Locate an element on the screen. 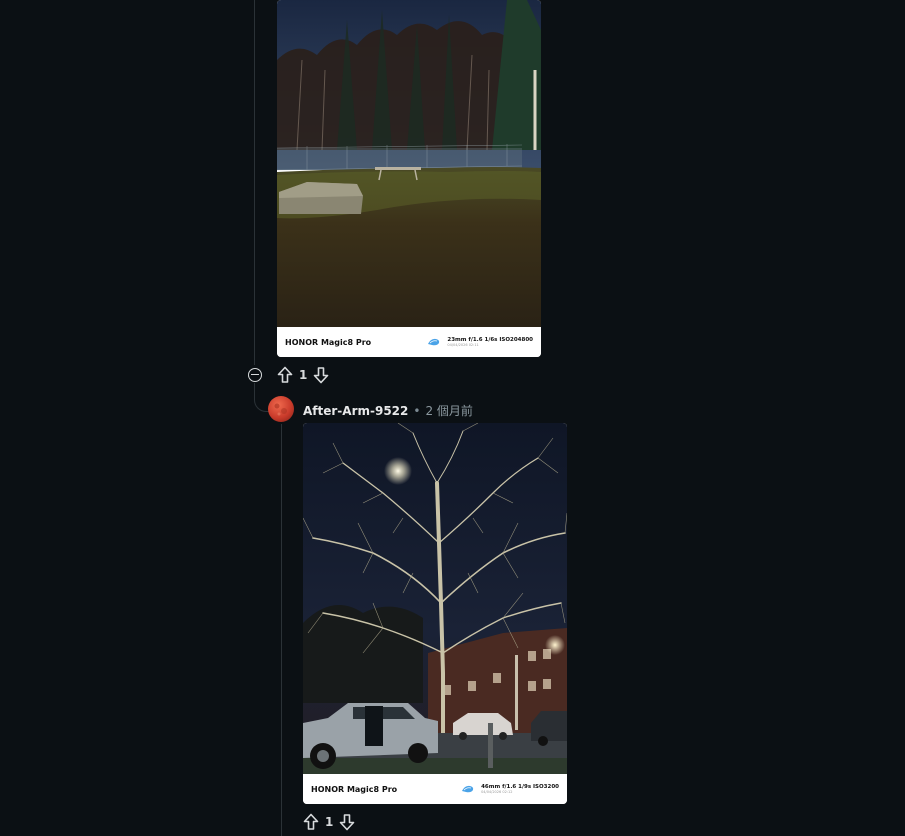 The height and width of the screenshot is (836, 905). username-link: After-Arm-9522 is located at coordinates (355, 411).